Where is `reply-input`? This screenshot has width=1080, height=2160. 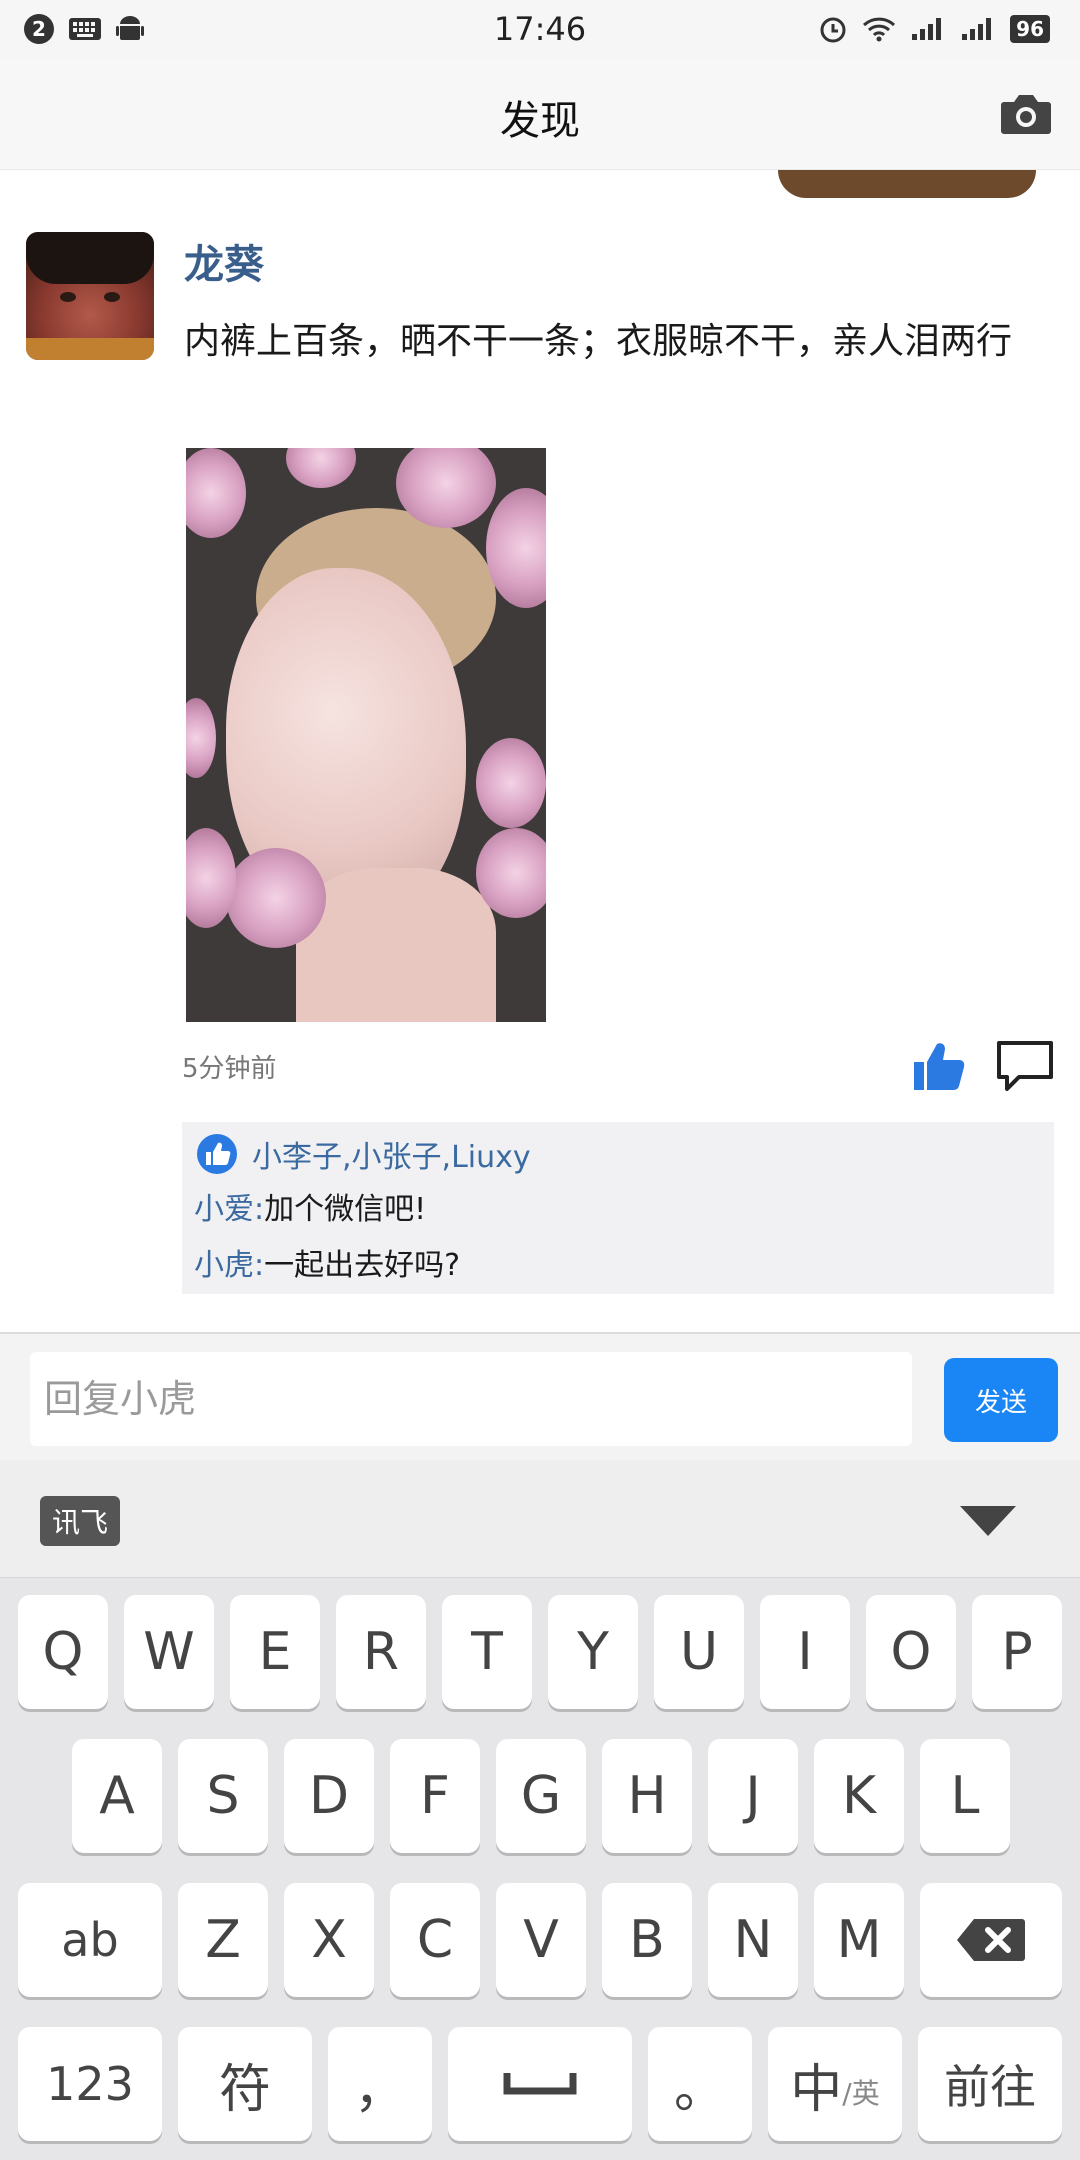
reply-input is located at coordinates (471, 1399).